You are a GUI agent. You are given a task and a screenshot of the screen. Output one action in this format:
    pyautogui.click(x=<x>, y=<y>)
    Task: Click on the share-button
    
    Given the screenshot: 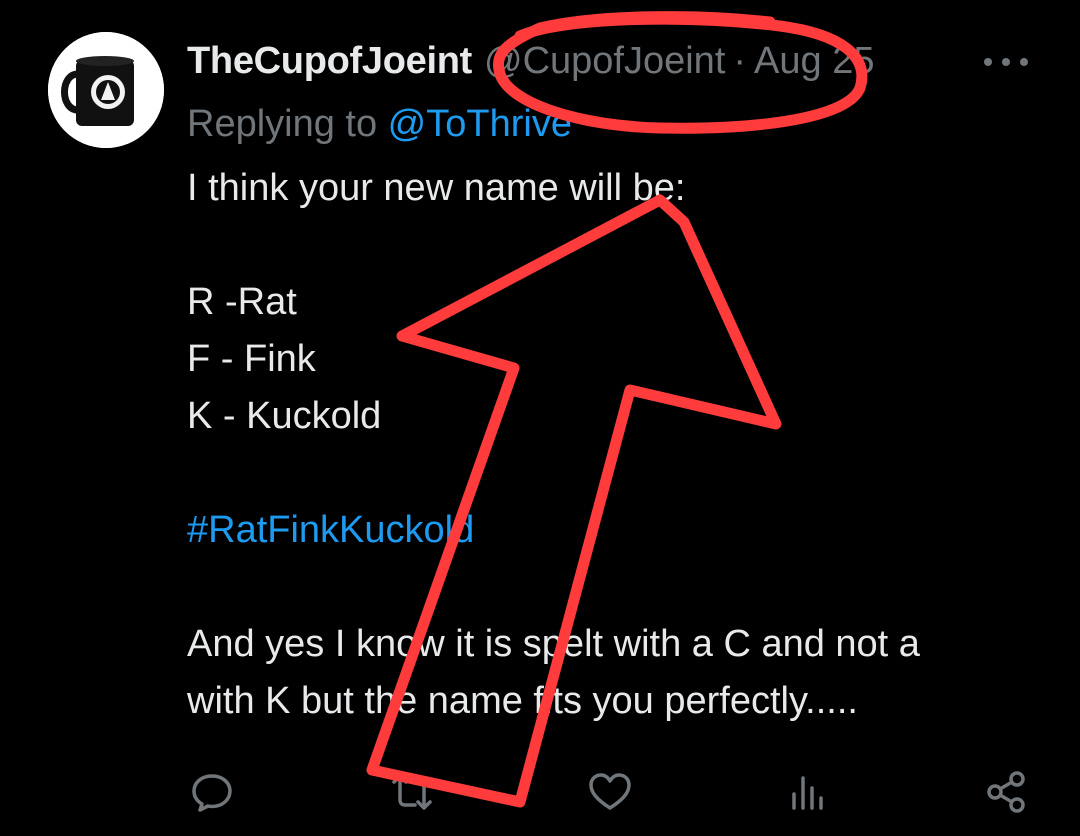 What is the action you would take?
    pyautogui.click(x=1006, y=792)
    